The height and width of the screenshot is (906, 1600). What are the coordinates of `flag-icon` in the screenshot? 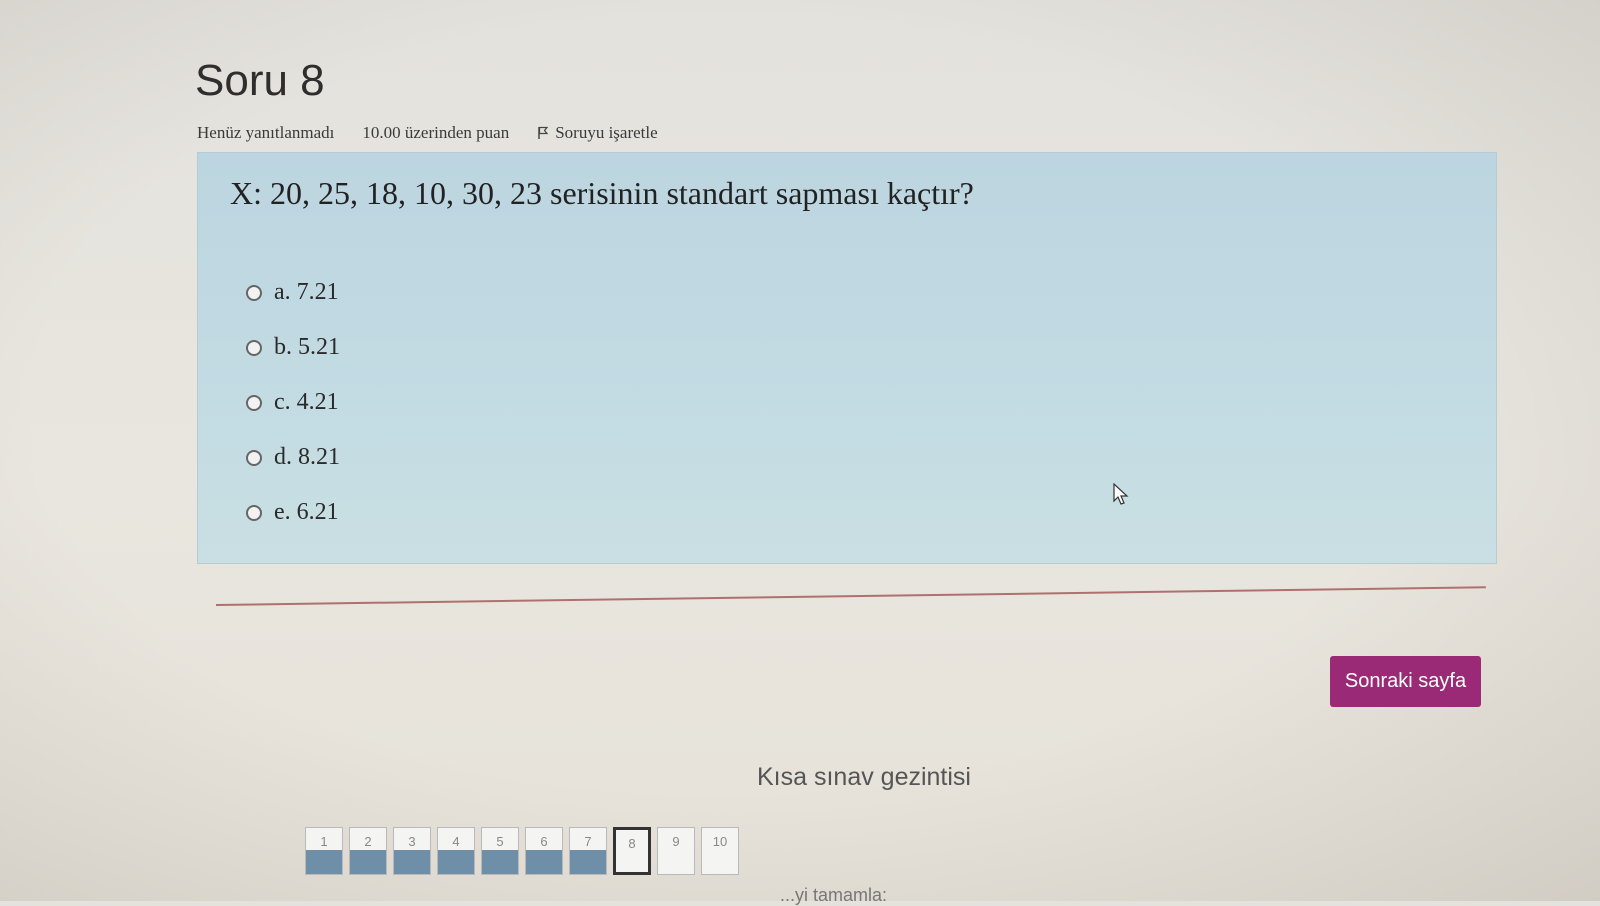 It's located at (543, 132).